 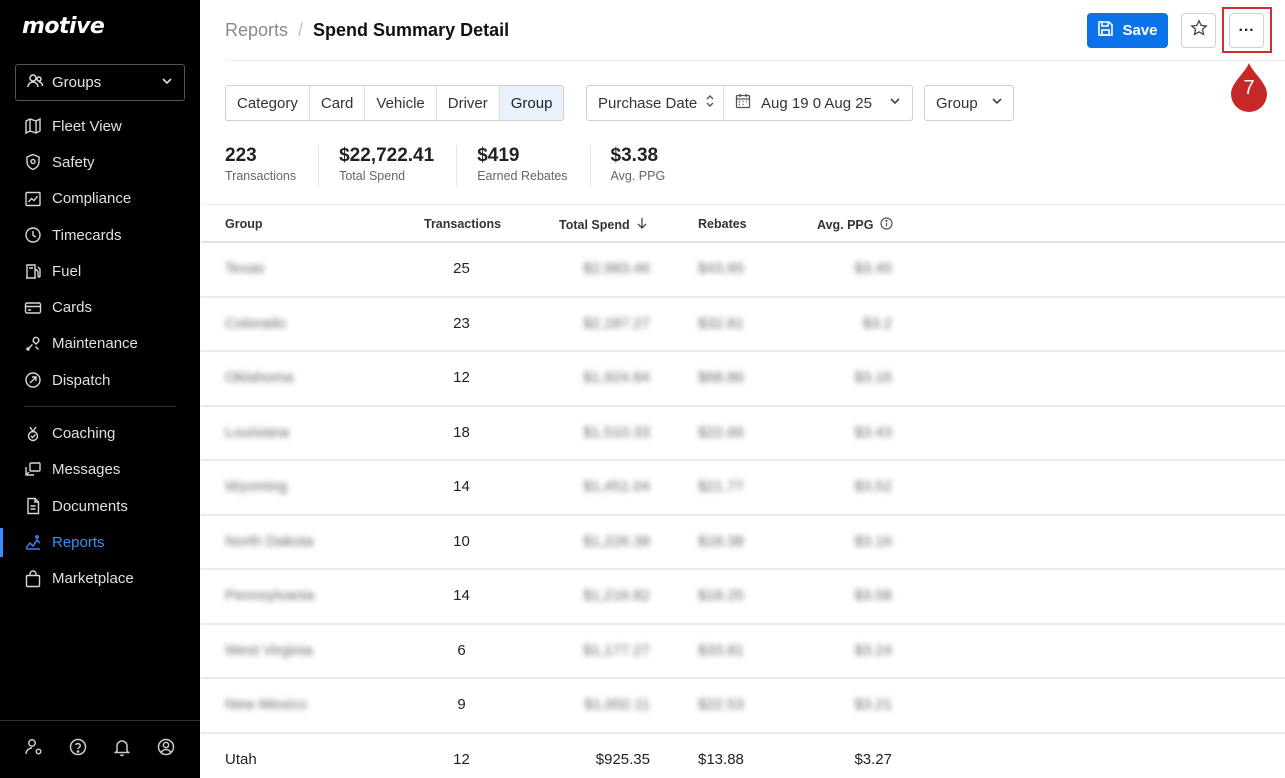 I want to click on account-icon, so click(x=166, y=749).